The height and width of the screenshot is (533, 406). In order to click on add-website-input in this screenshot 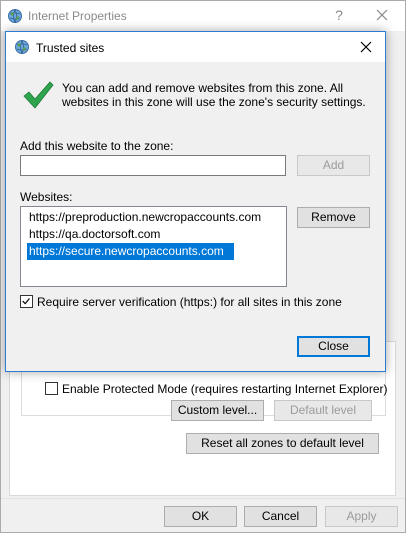, I will do `click(153, 165)`.